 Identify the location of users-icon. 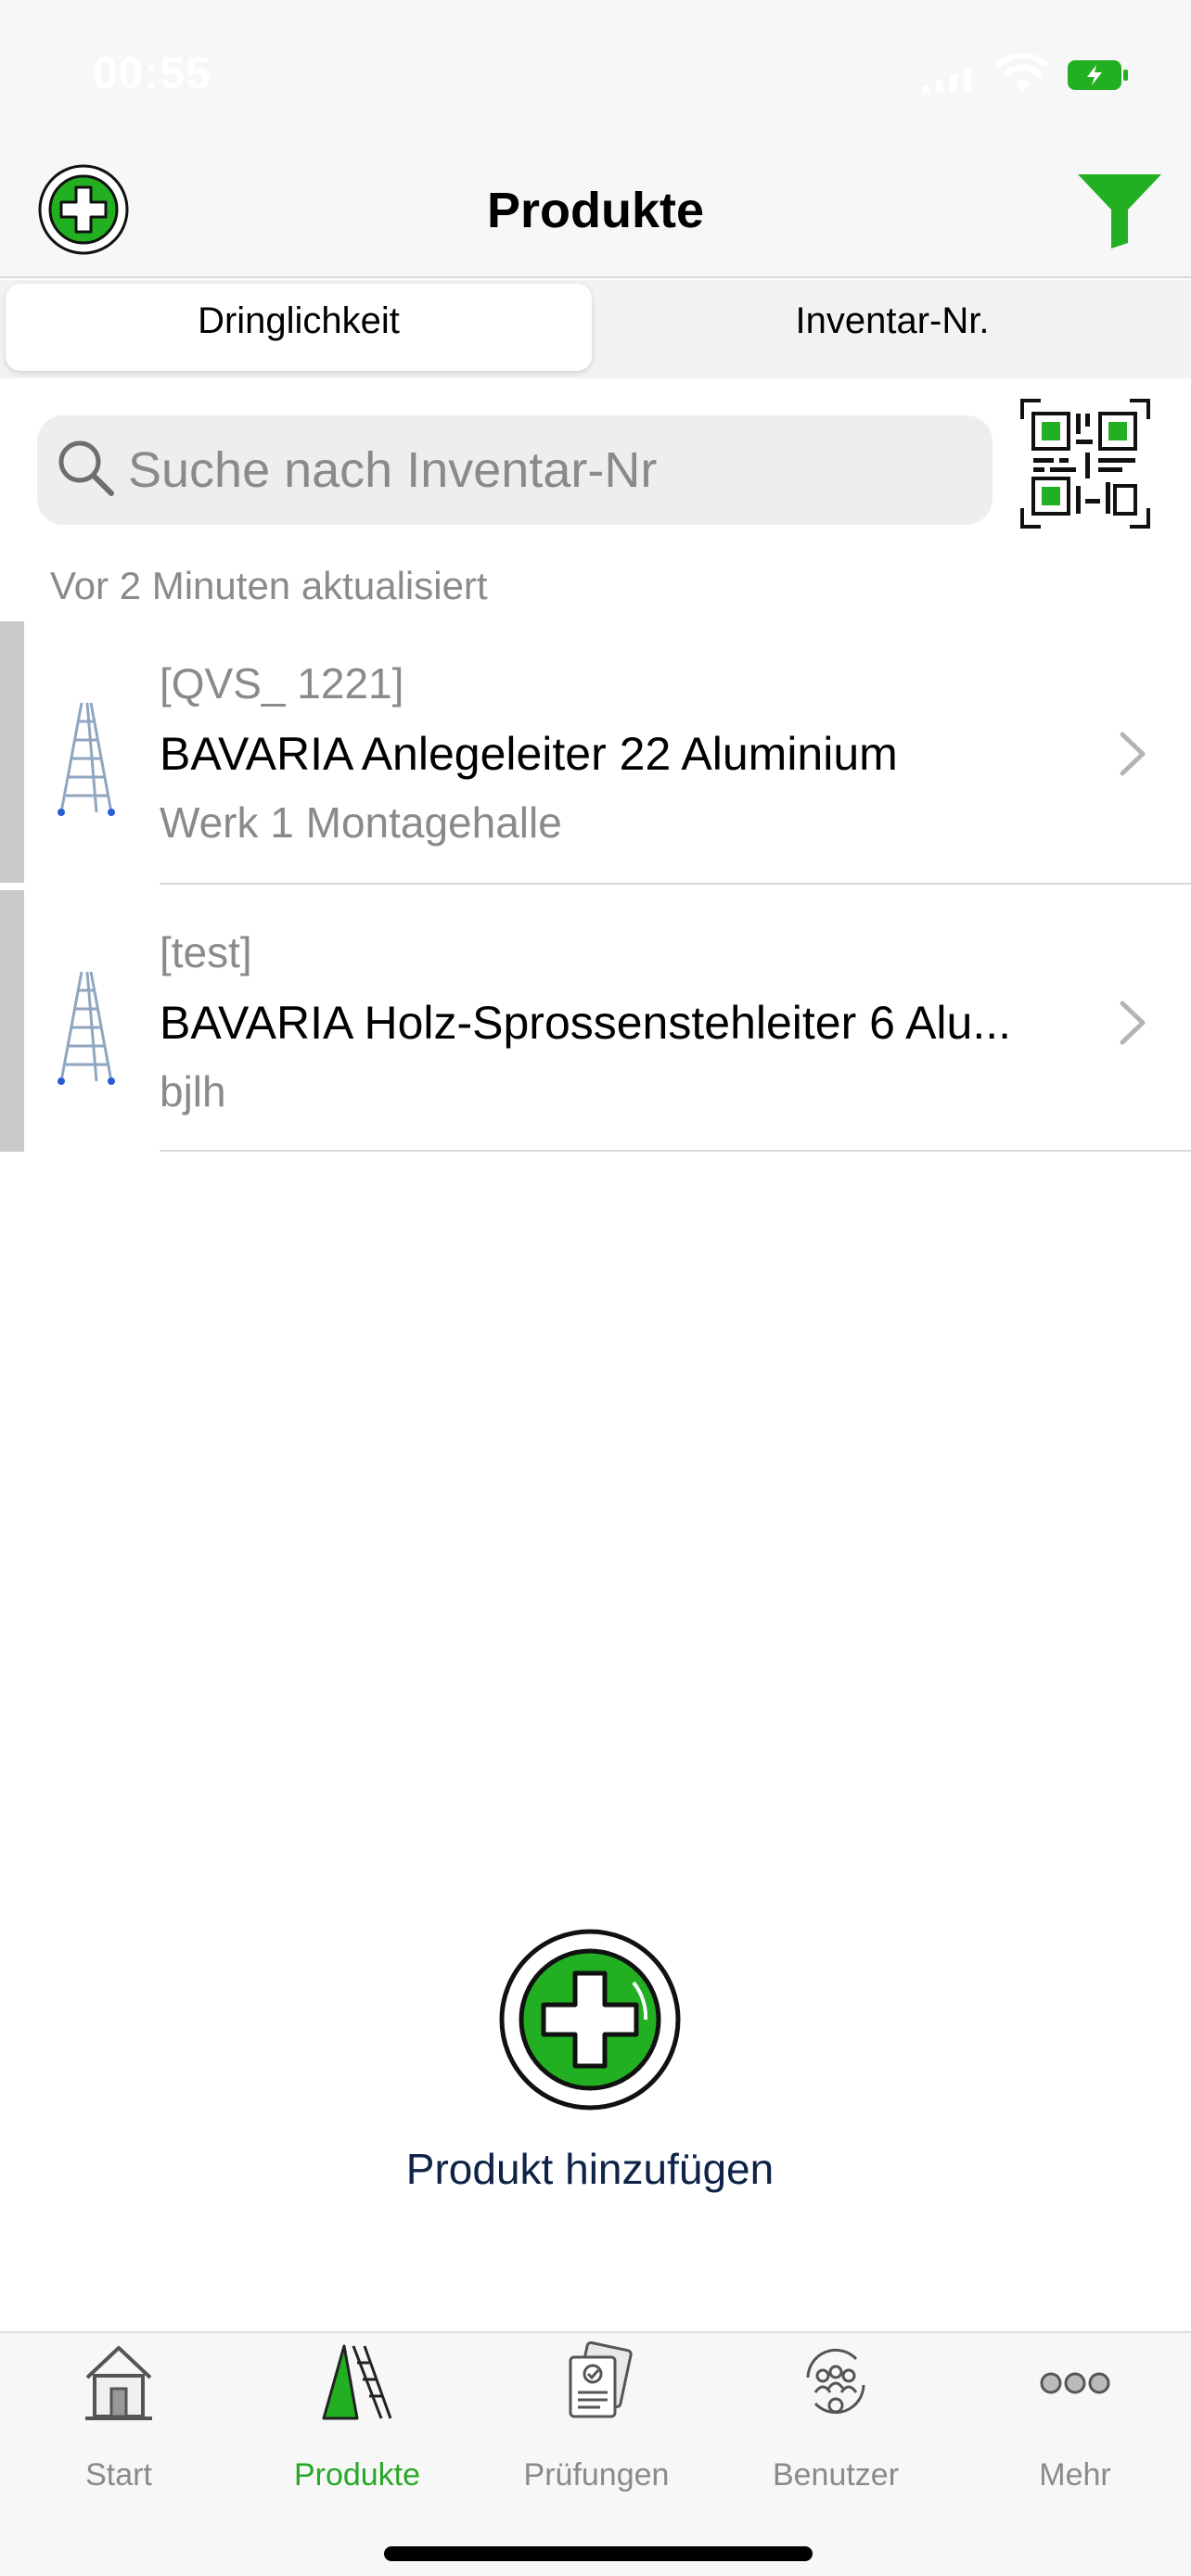
(835, 2381).